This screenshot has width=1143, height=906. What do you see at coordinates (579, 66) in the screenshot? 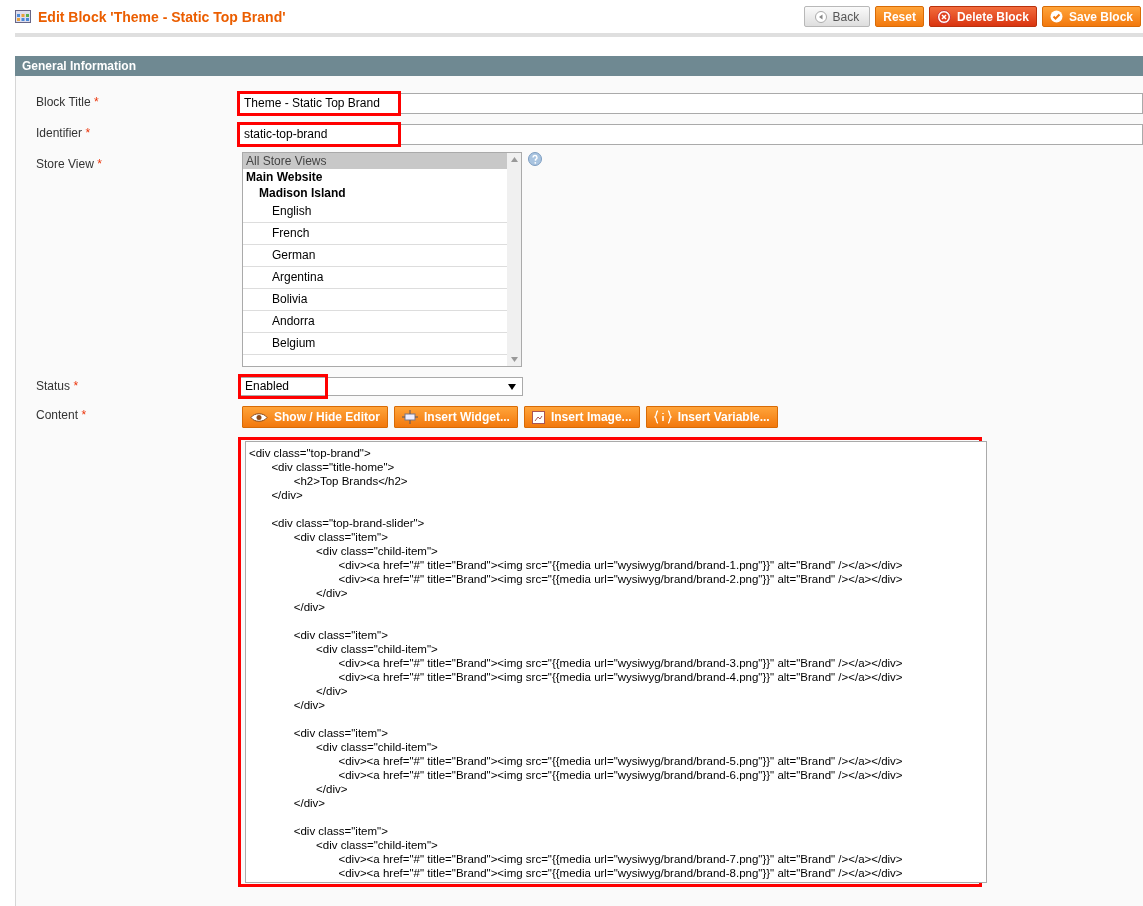
I see `section-header: General Information` at bounding box center [579, 66].